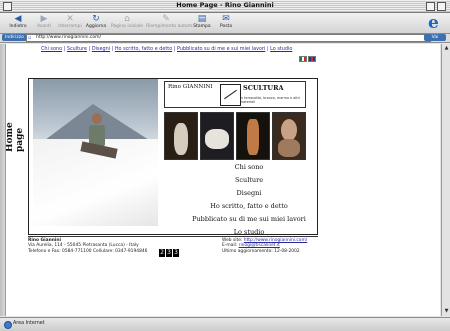 The height and width of the screenshot is (331, 450). Describe the element at coordinates (430, 6) in the screenshot. I see `zoom-box-icon` at that location.